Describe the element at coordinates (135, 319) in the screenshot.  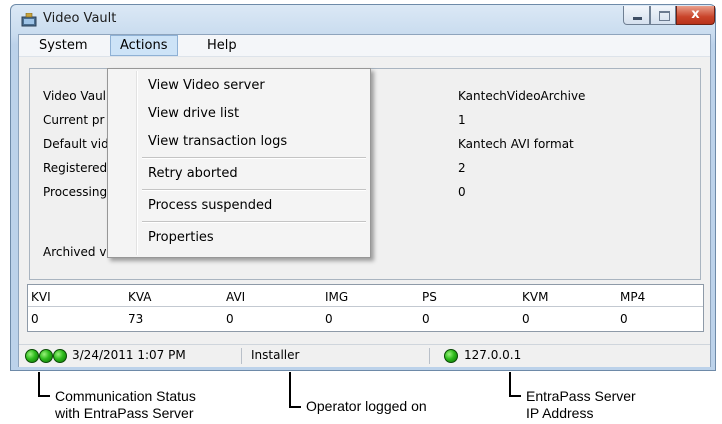
I see `table-cell: 73` at that location.